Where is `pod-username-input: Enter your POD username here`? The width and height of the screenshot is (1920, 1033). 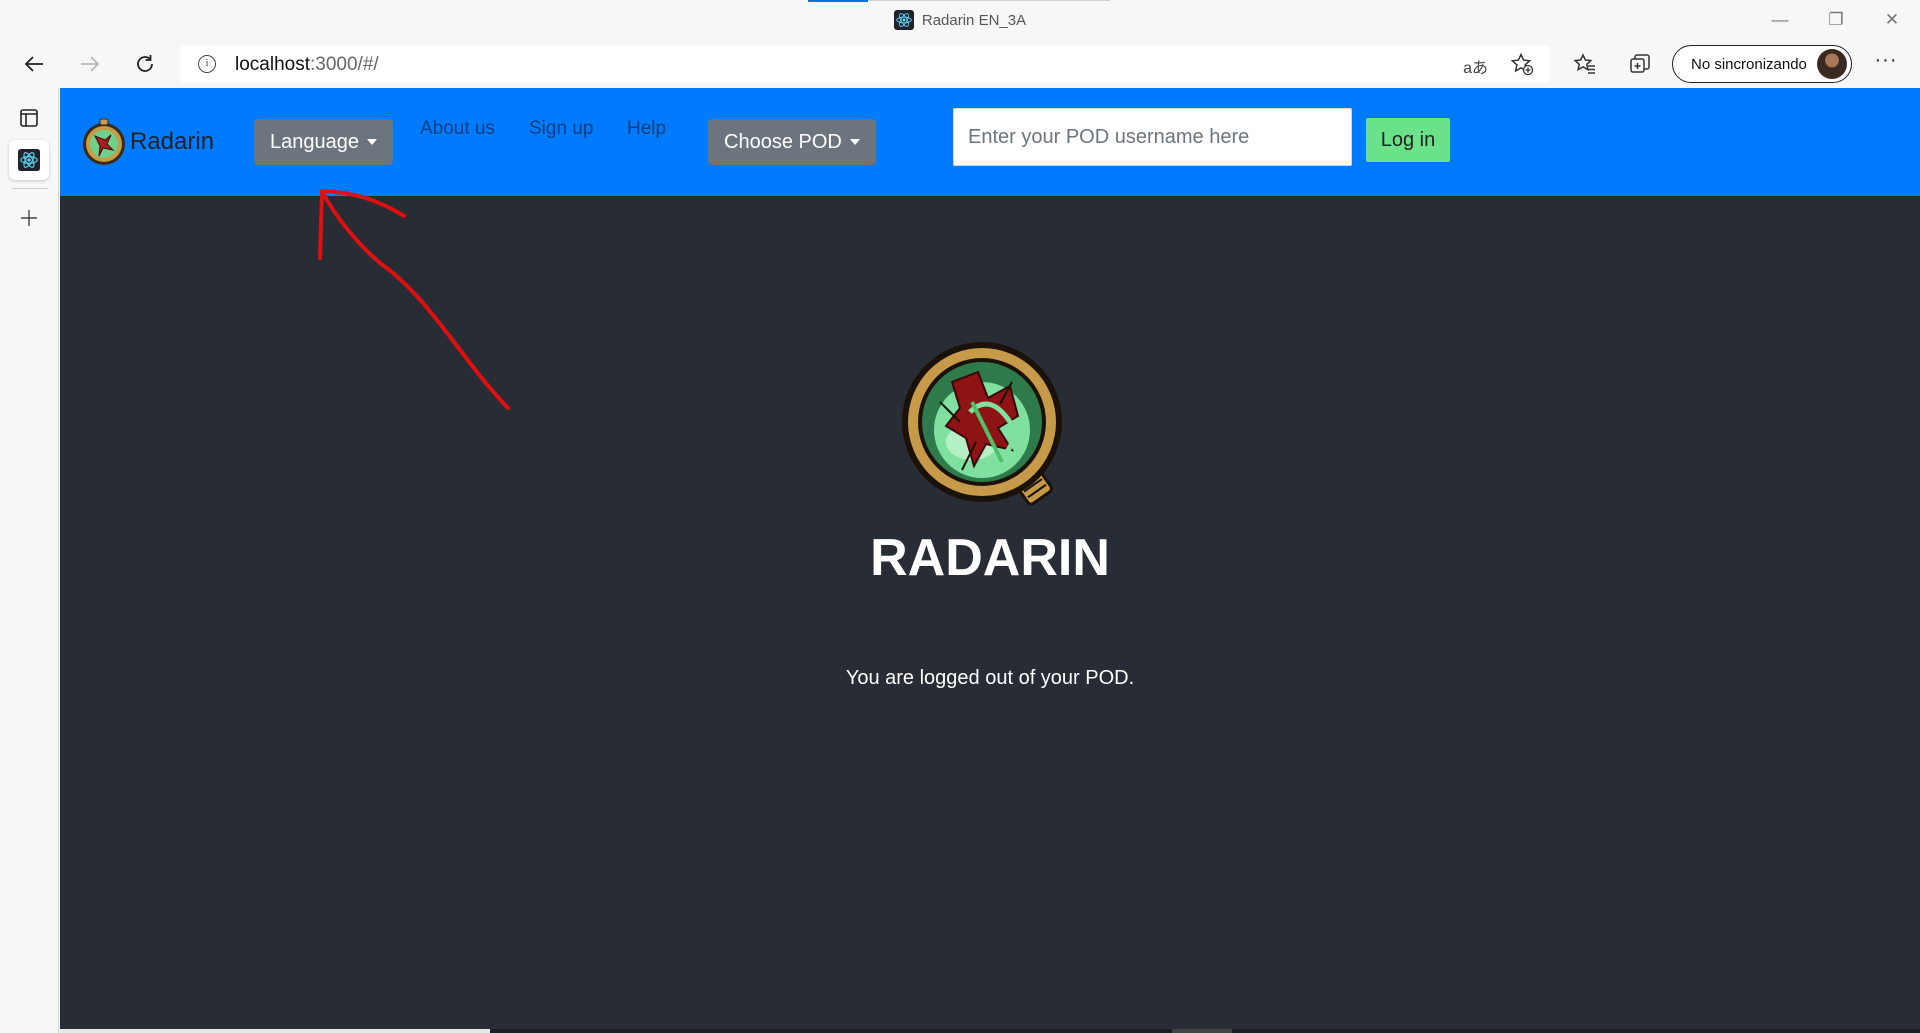 pod-username-input: Enter your POD username here is located at coordinates (1152, 137).